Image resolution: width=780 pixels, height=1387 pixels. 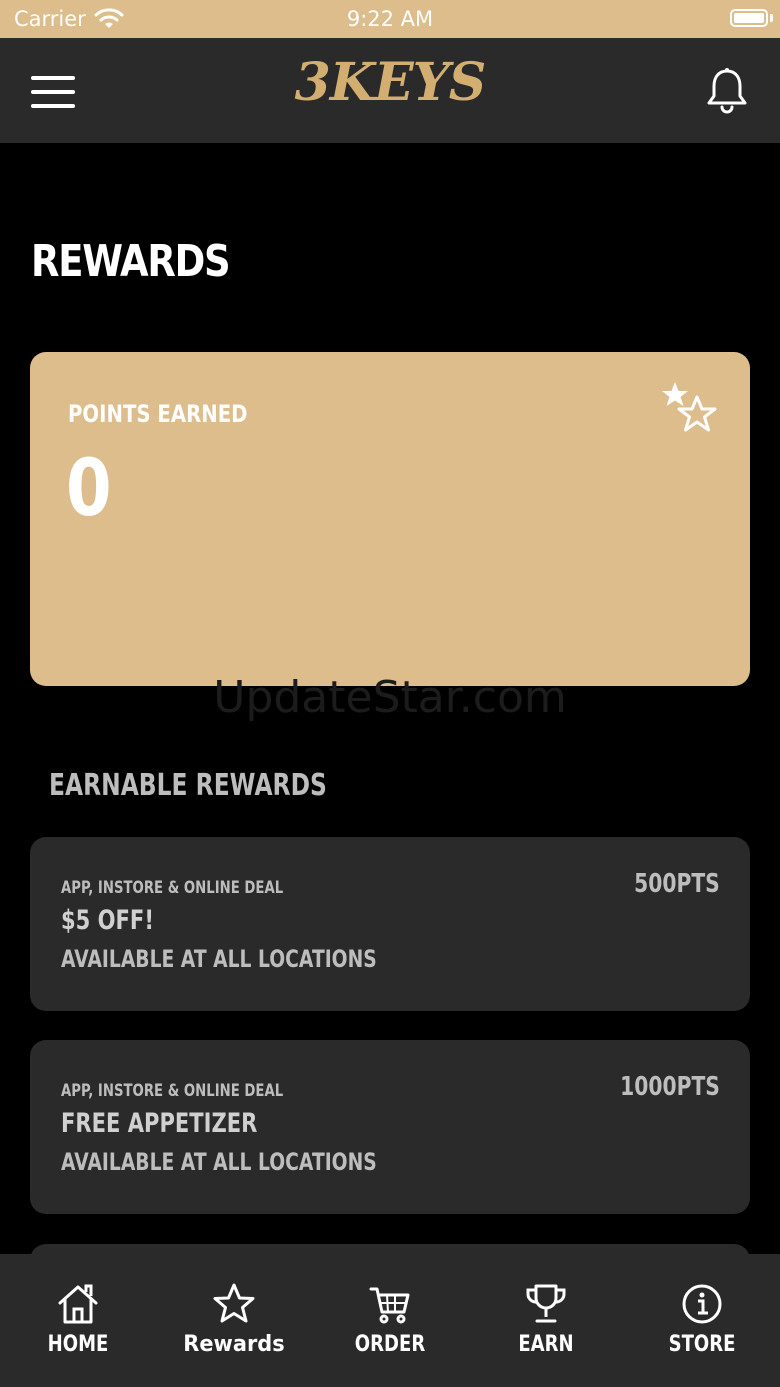 What do you see at coordinates (670, 1087) in the screenshot?
I see `reward-points: 1000PTS` at bounding box center [670, 1087].